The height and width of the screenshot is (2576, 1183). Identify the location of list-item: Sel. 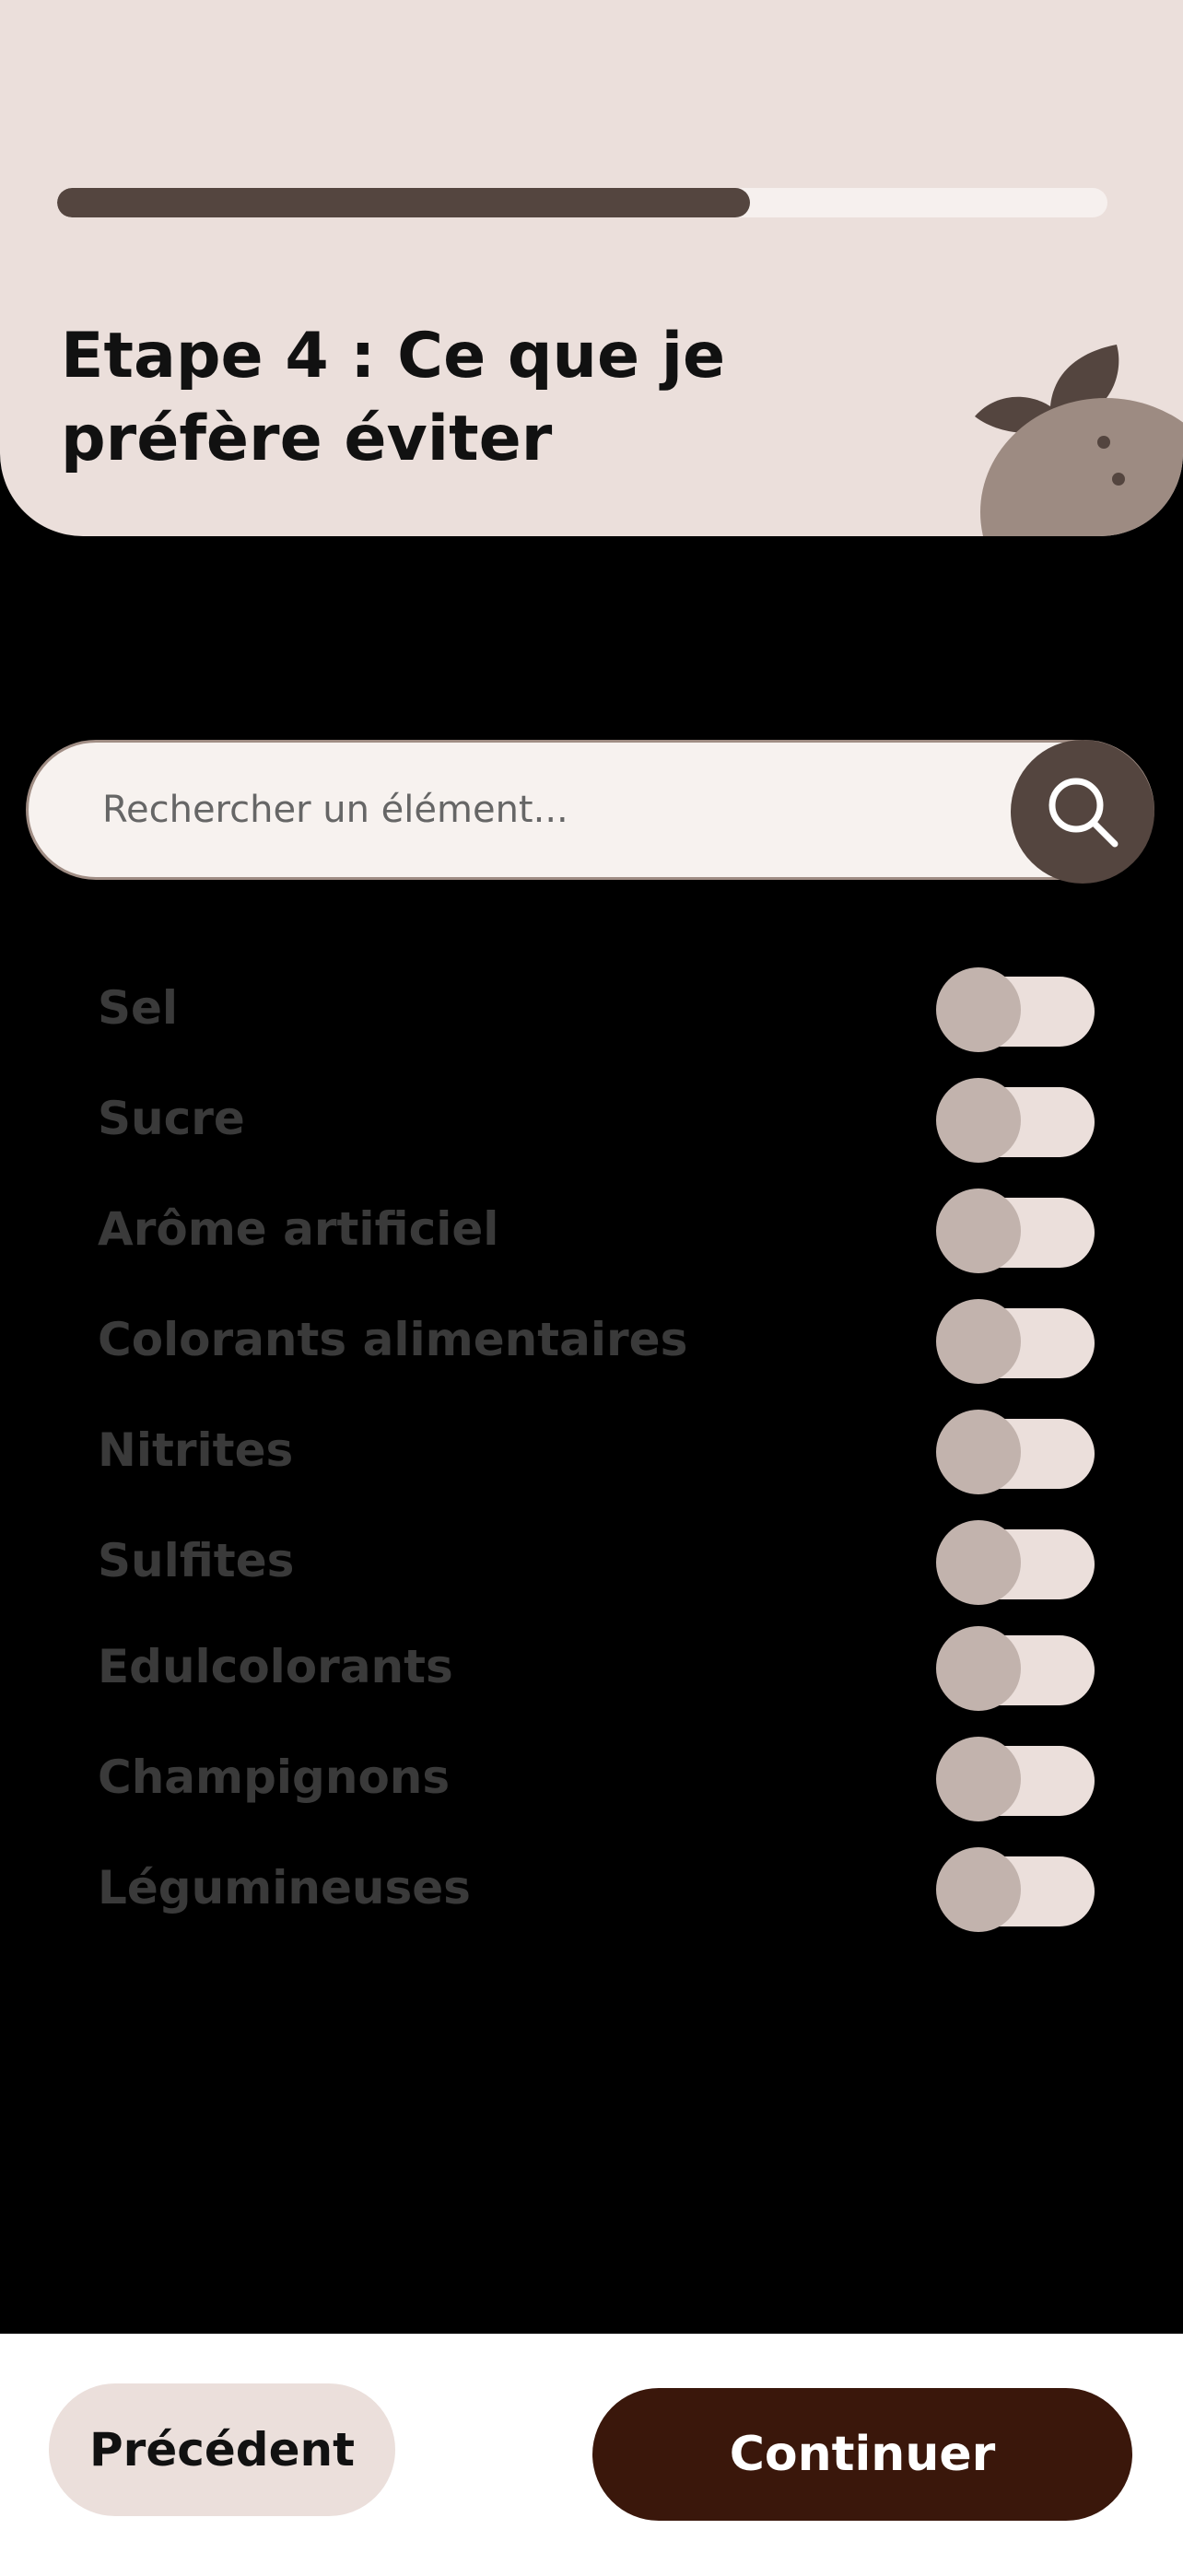
(591, 1009).